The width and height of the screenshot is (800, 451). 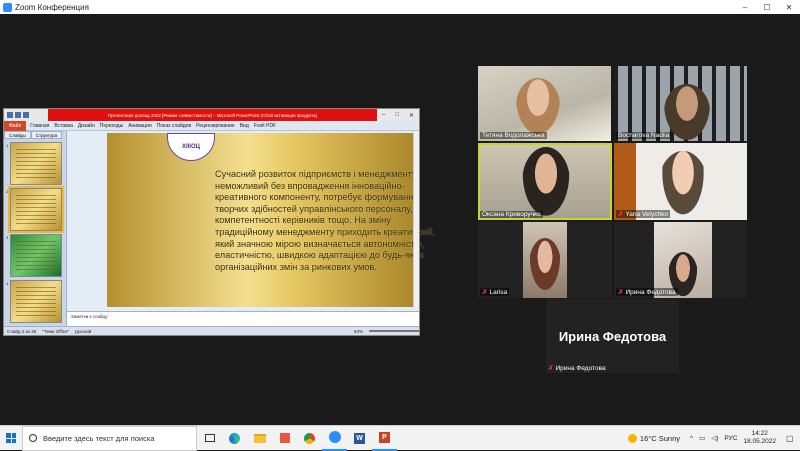 I want to click on slides-panel-tabs: Слайды Структура, so click(x=35, y=135).